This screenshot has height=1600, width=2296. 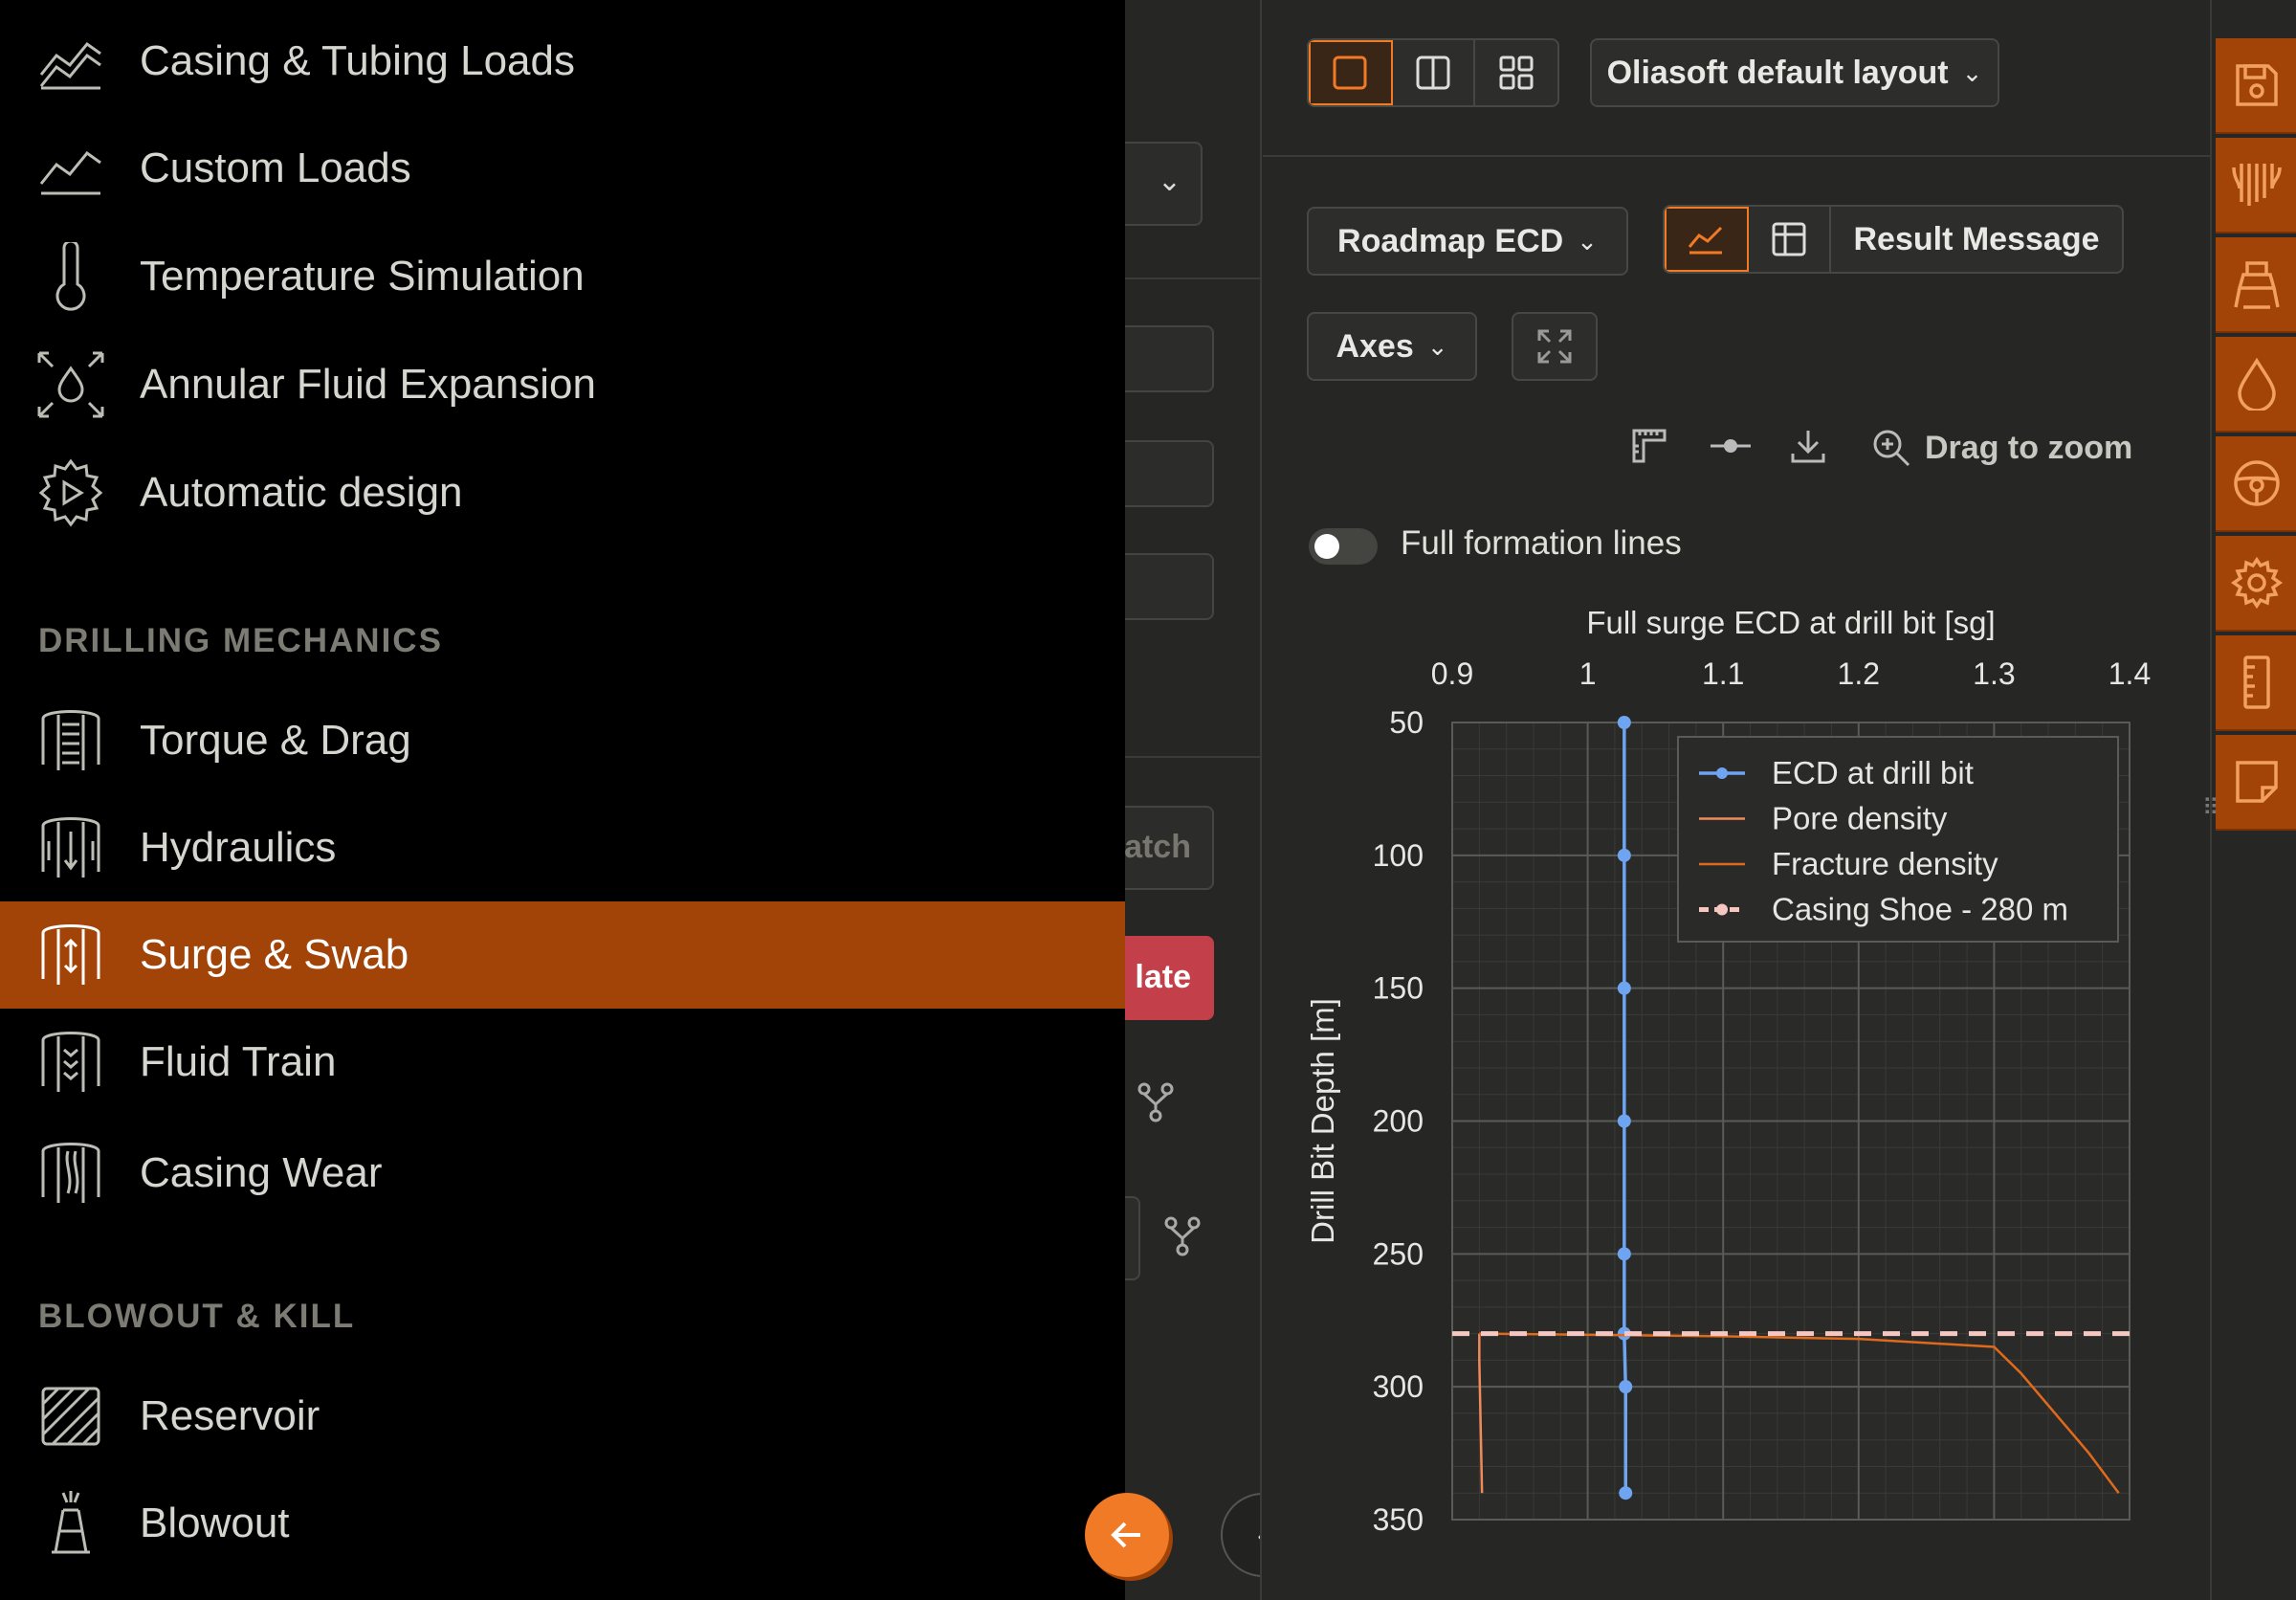 I want to click on nav-fluid-train: Fluid Train, so click(x=562, y=1062).